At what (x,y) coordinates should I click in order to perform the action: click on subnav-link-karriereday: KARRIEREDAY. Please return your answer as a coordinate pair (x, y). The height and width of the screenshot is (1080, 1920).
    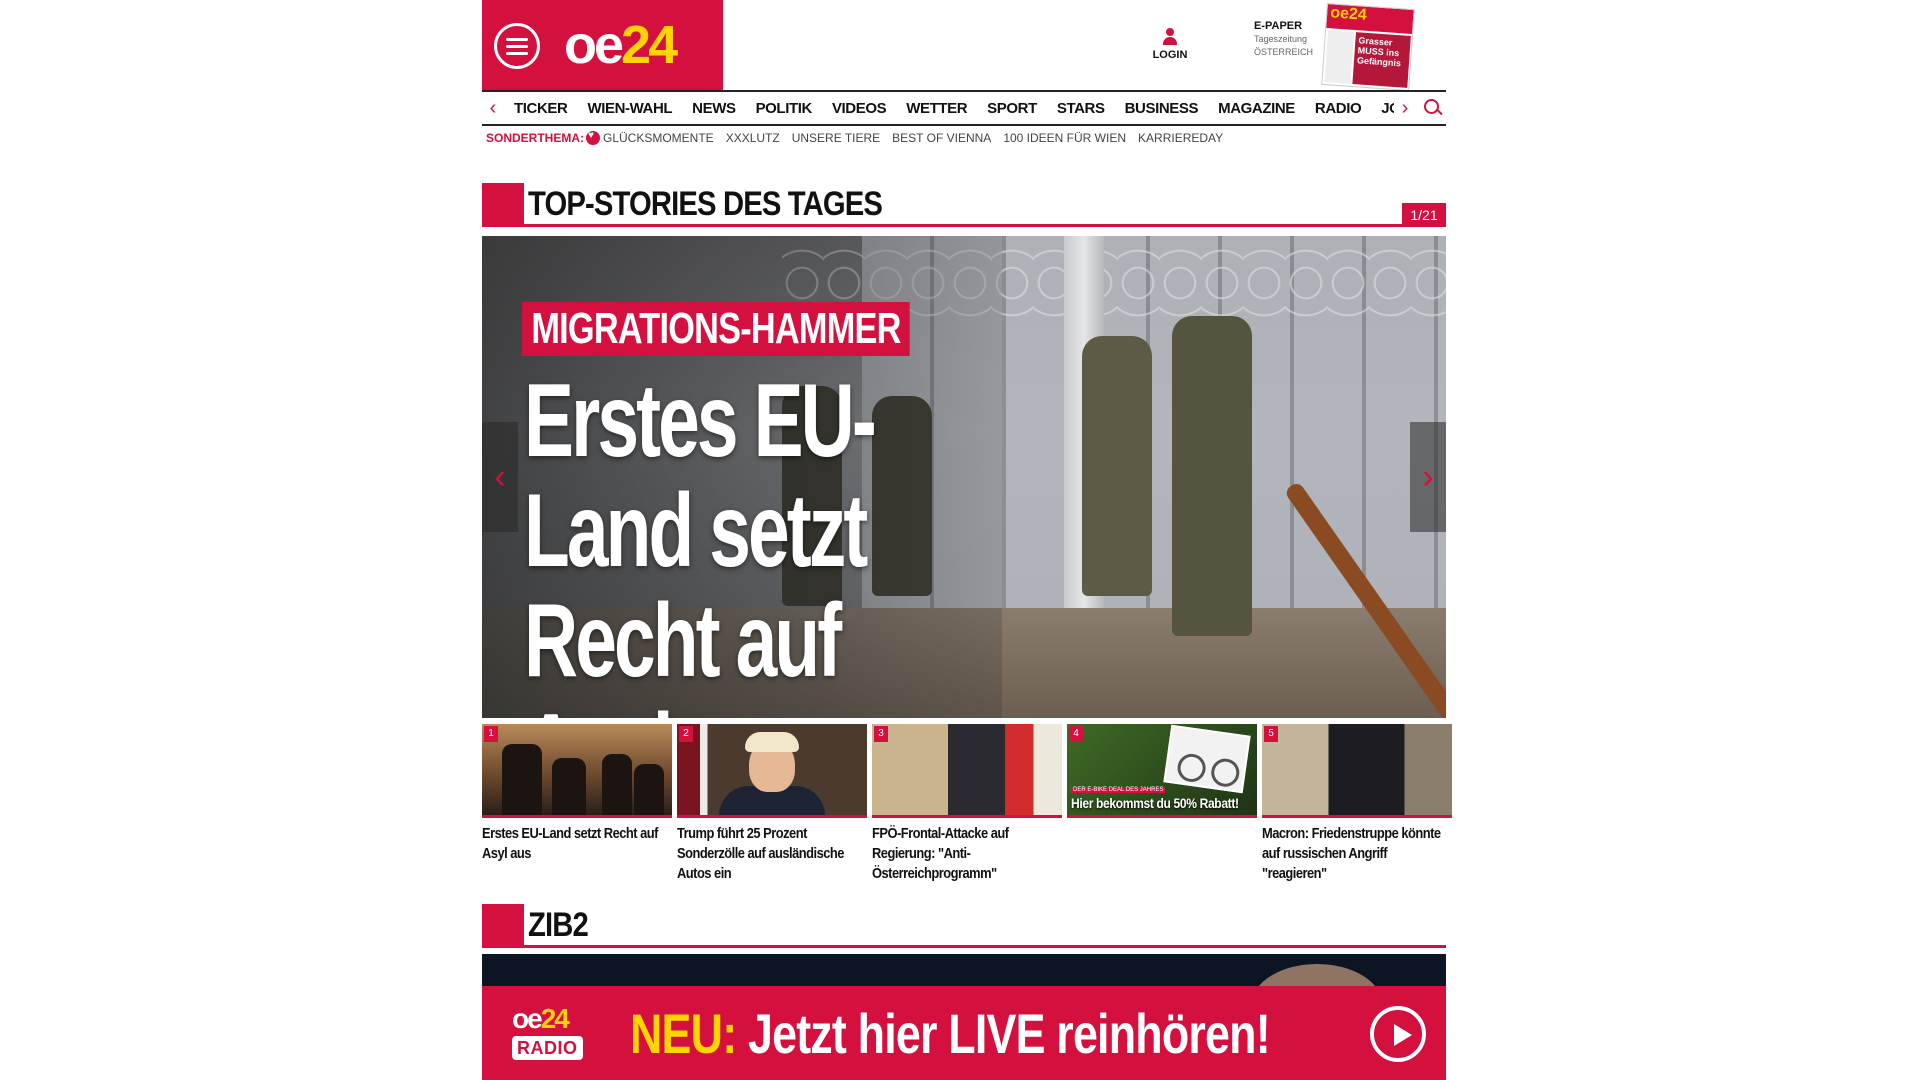
    Looking at the image, I should click on (1180, 138).